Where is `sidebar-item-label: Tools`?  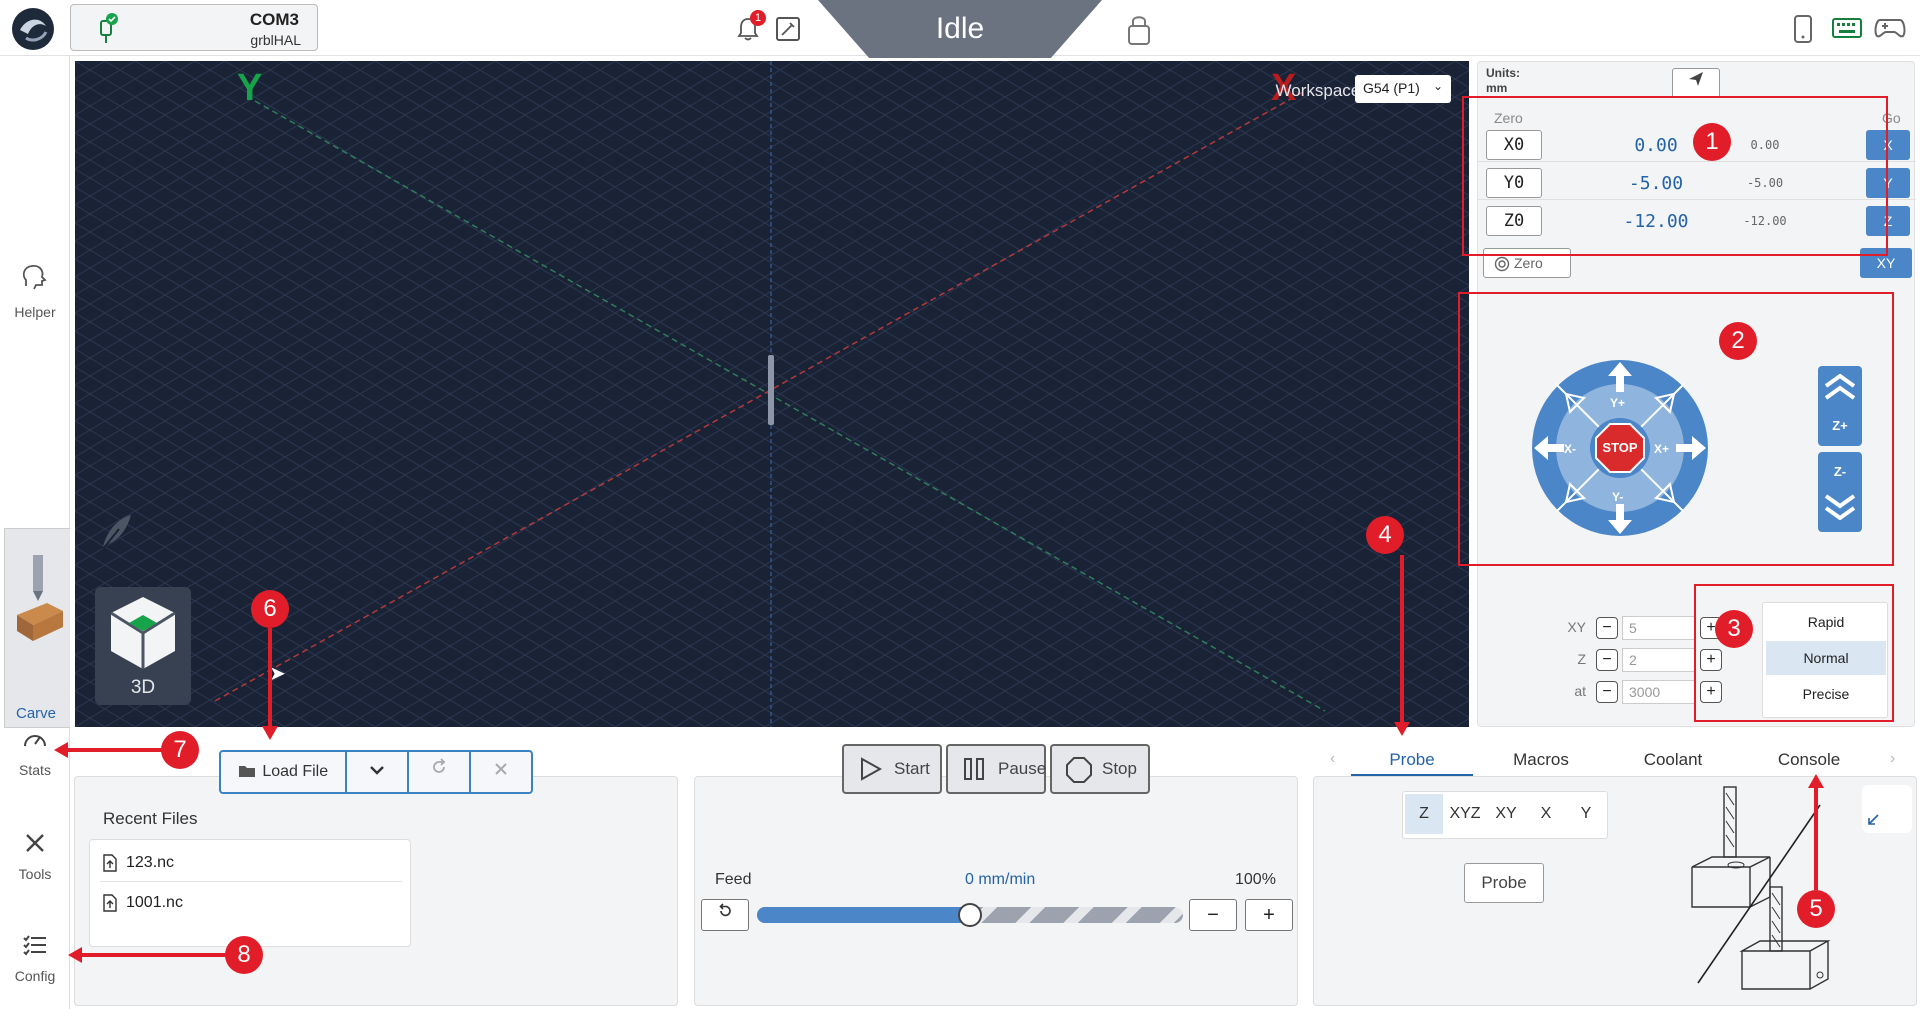
sidebar-item-label: Tools is located at coordinates (35, 874).